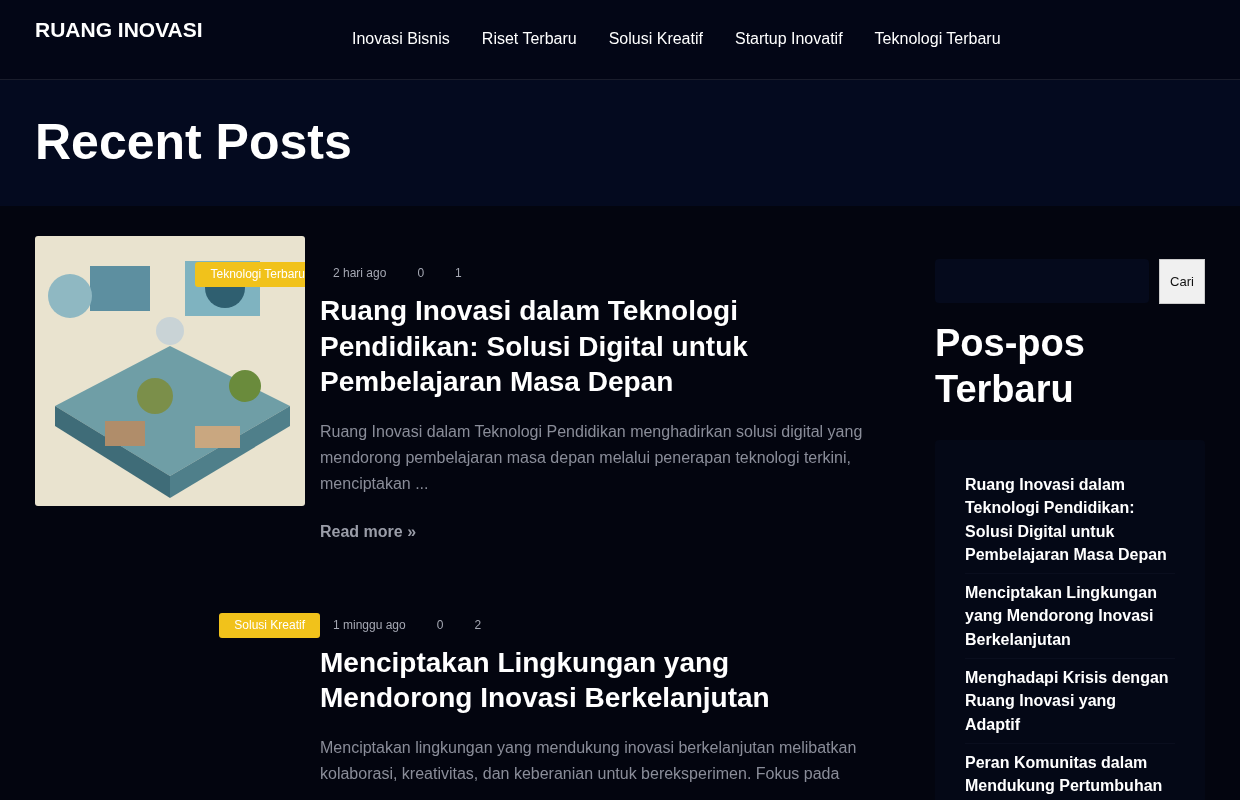 The width and height of the screenshot is (1240, 800). Describe the element at coordinates (478, 624) in the screenshot. I see `view-count: 2` at that location.